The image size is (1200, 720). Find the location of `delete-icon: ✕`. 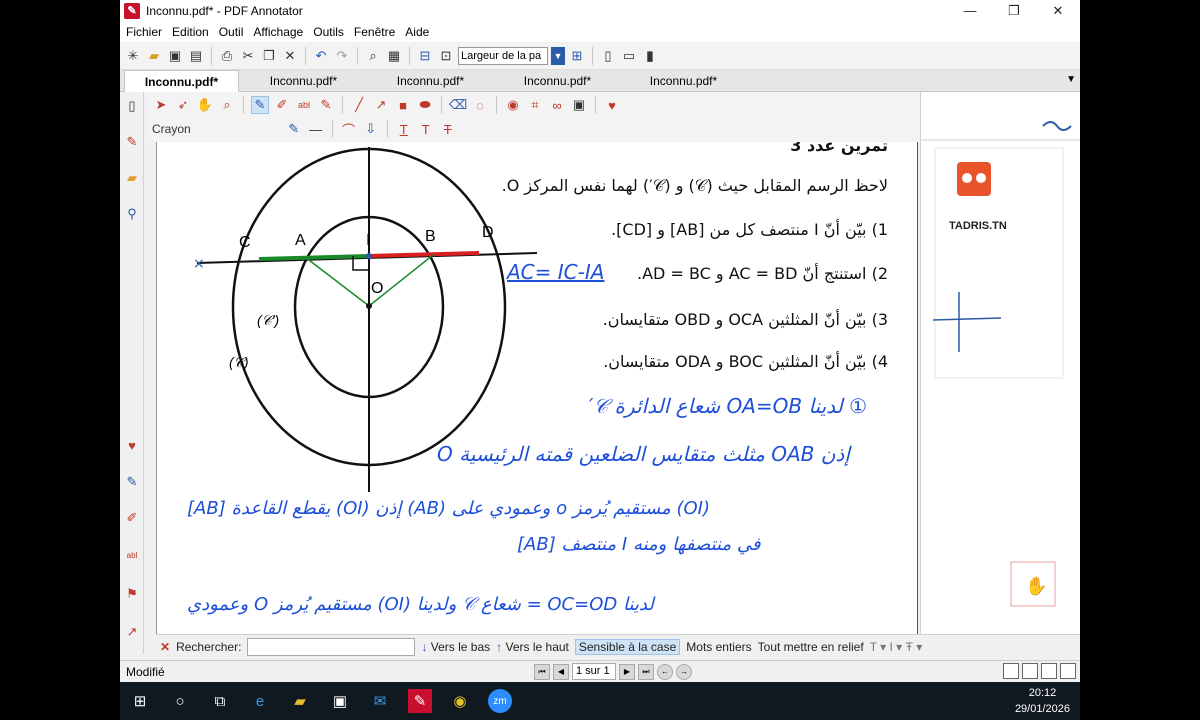

delete-icon: ✕ is located at coordinates (290, 56).